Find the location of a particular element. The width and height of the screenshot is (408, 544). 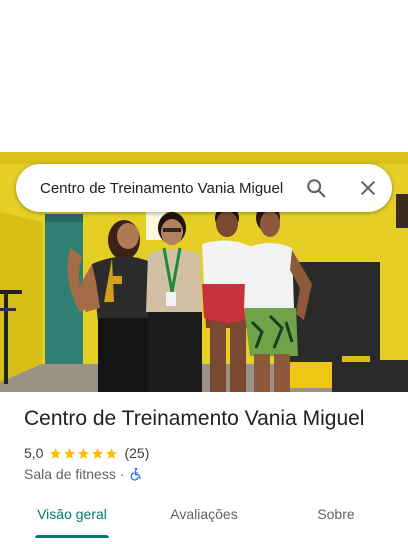

place-category: Sala de fitness is located at coordinates (70, 474).